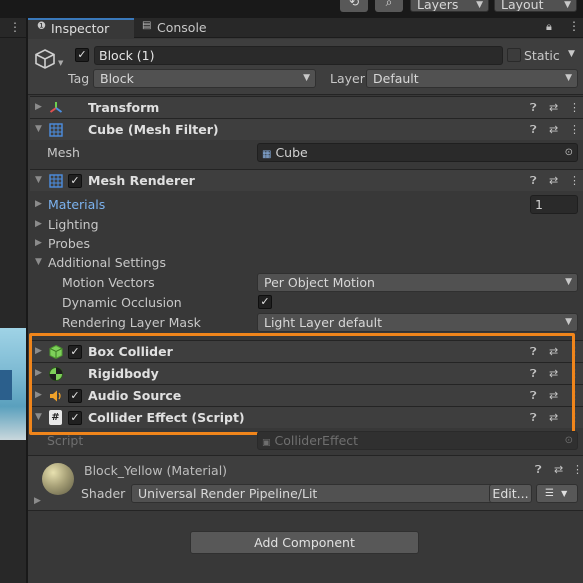 This screenshot has height=583, width=583. What do you see at coordinates (69, 244) in the screenshot?
I see `probes-label: Probes` at bounding box center [69, 244].